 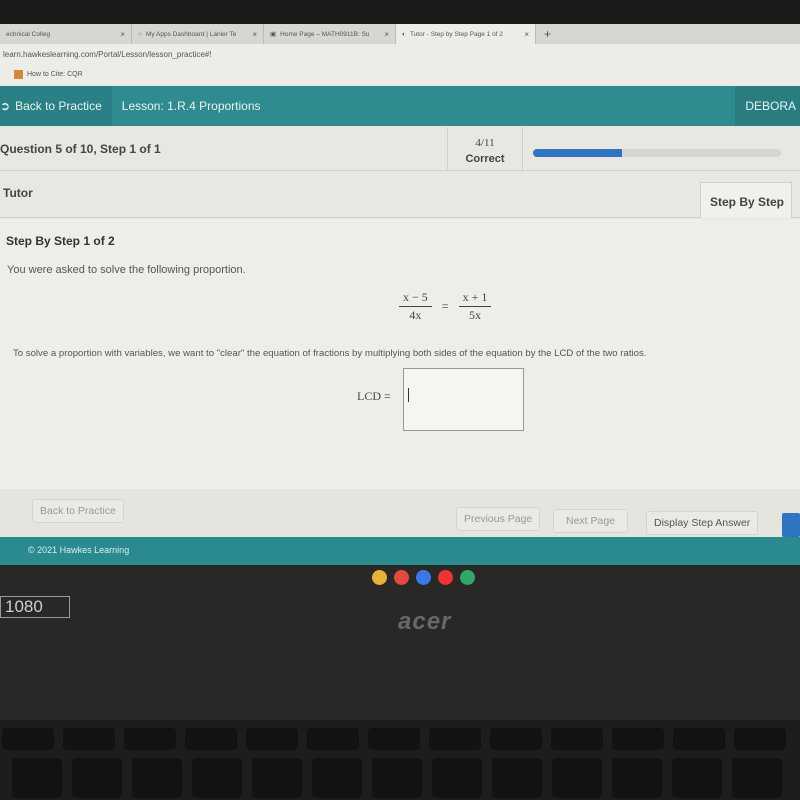 I want to click on sticker: 1080, so click(x=35, y=607).